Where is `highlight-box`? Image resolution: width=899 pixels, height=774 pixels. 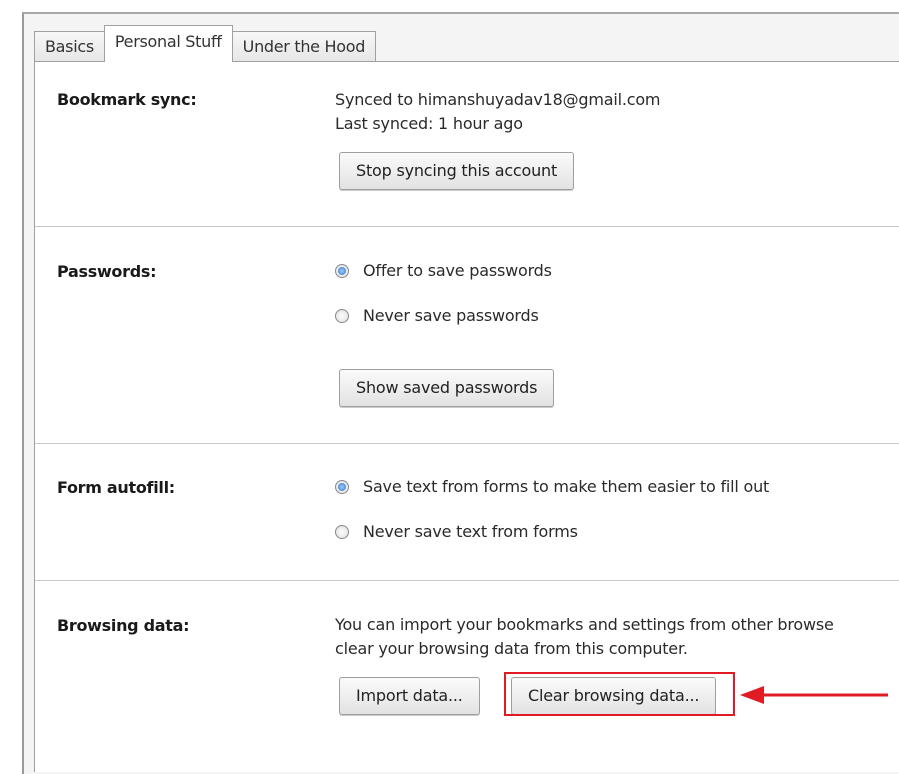
highlight-box is located at coordinates (619, 694).